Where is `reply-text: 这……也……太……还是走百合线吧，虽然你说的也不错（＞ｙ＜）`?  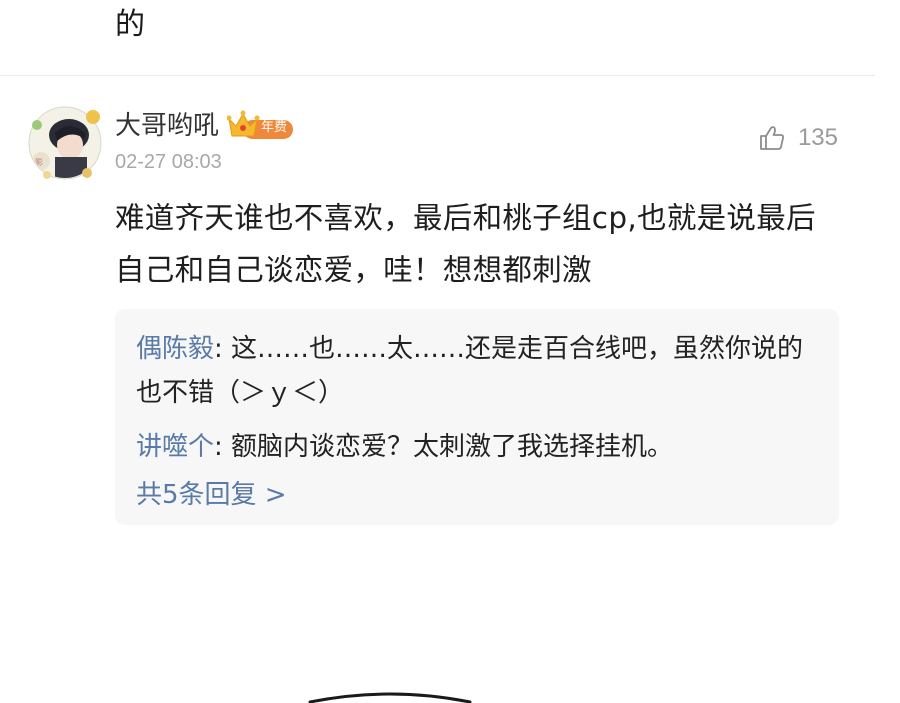 reply-text: 这……也……太……还是走百合线吧，虽然你说的也不错（＞ｙ＜） is located at coordinates (470, 371).